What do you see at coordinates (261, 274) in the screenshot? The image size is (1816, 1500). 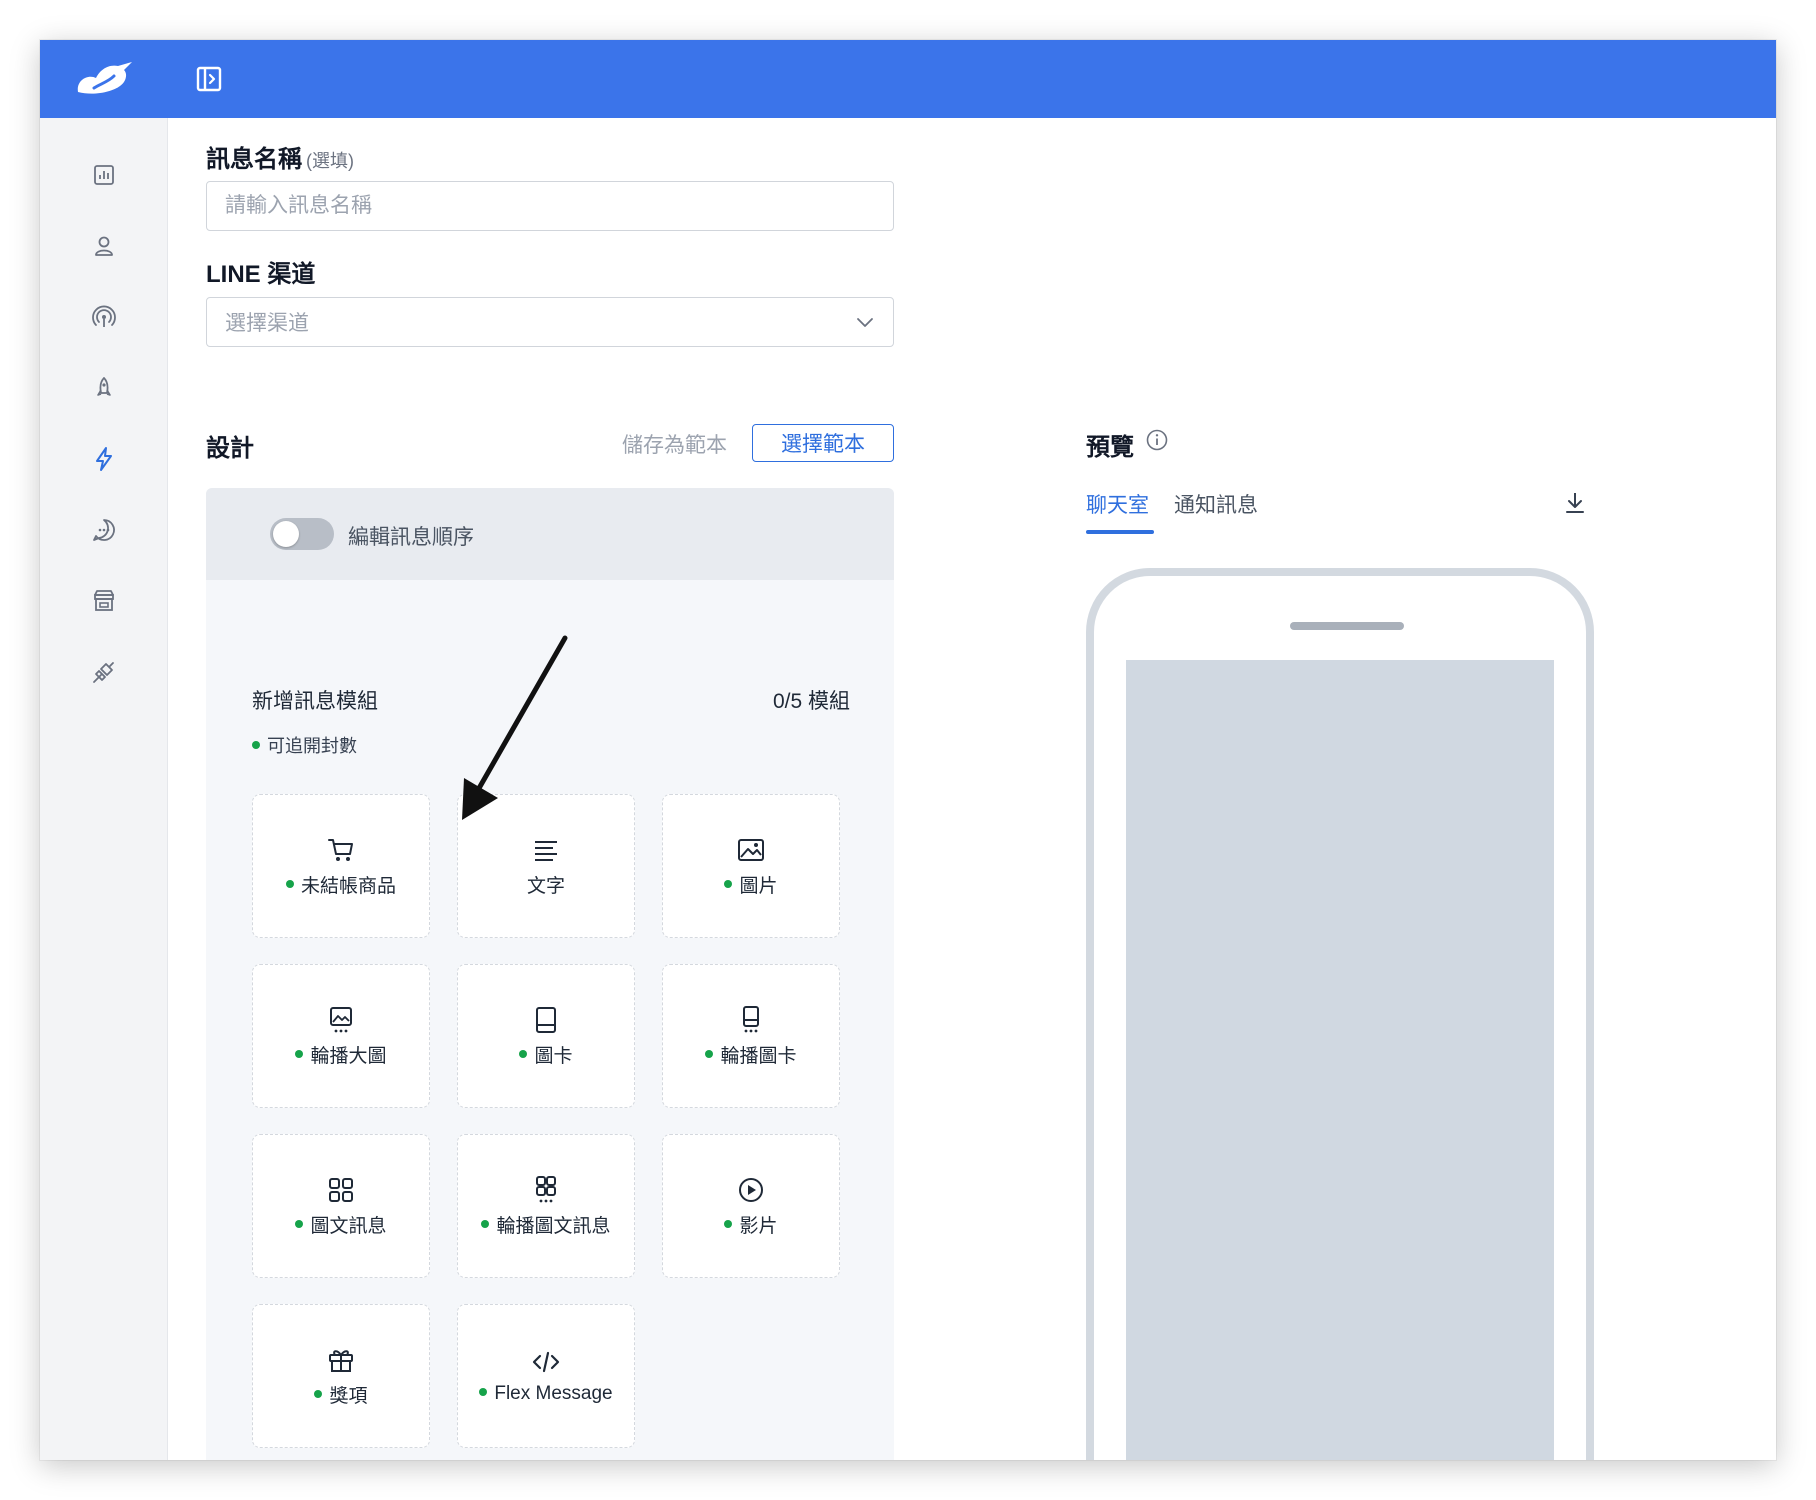 I see `line-channel-label: LINE 渠道` at bounding box center [261, 274].